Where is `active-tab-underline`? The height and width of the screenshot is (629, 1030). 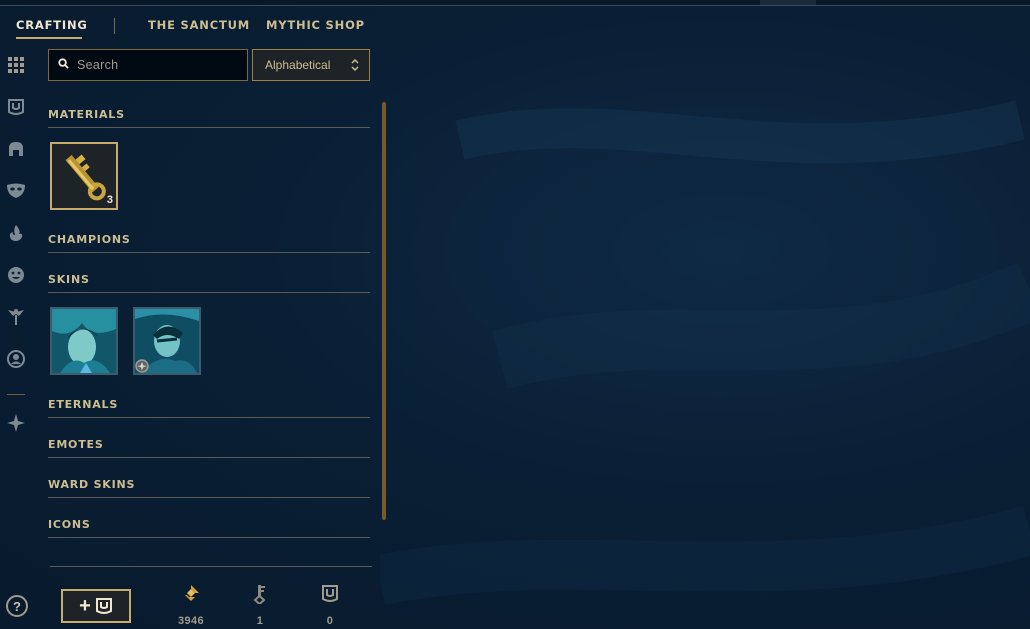
active-tab-underline is located at coordinates (49, 38).